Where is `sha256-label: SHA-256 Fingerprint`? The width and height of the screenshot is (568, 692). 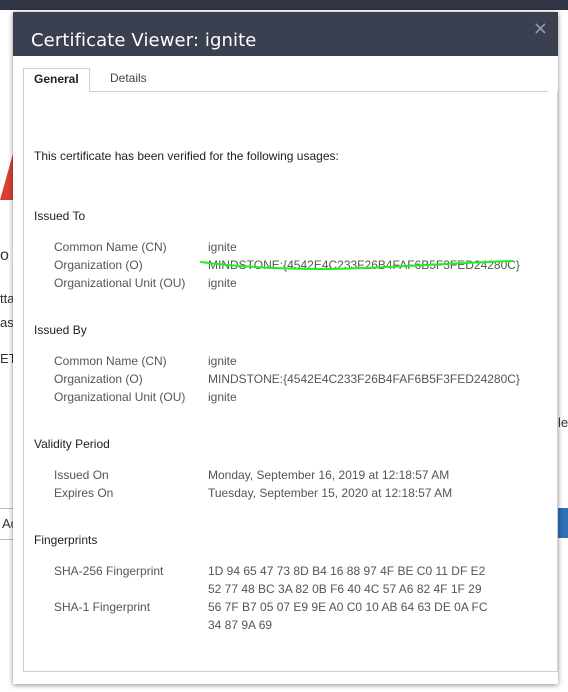 sha256-label: SHA-256 Fingerprint is located at coordinates (109, 571).